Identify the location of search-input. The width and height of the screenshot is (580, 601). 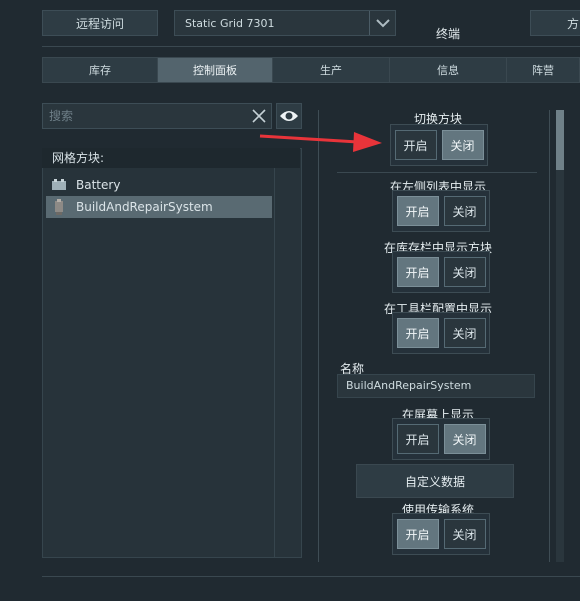
(145, 116).